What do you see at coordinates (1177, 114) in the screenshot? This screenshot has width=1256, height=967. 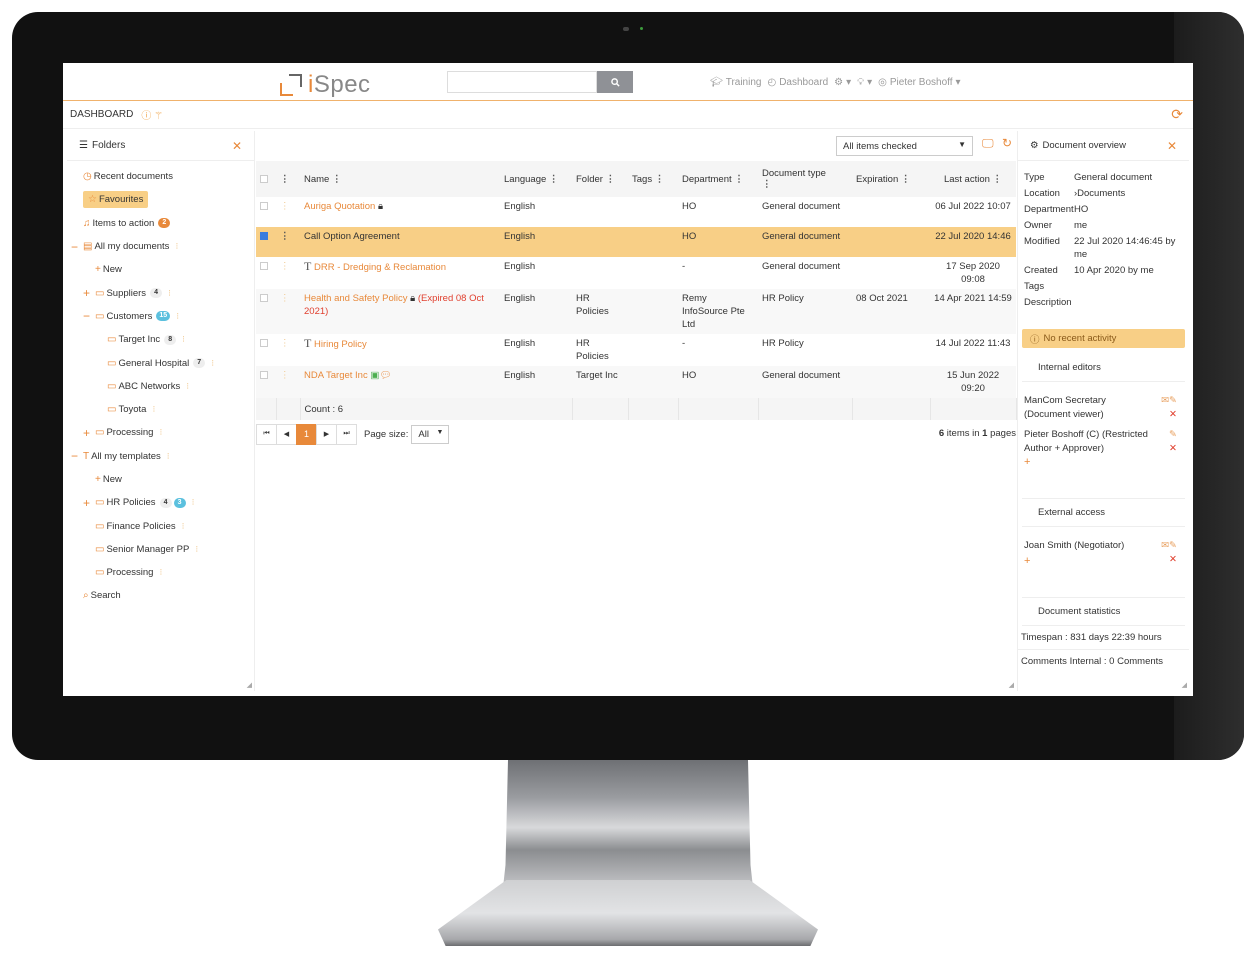 I see `refresh-icon: ⟳` at bounding box center [1177, 114].